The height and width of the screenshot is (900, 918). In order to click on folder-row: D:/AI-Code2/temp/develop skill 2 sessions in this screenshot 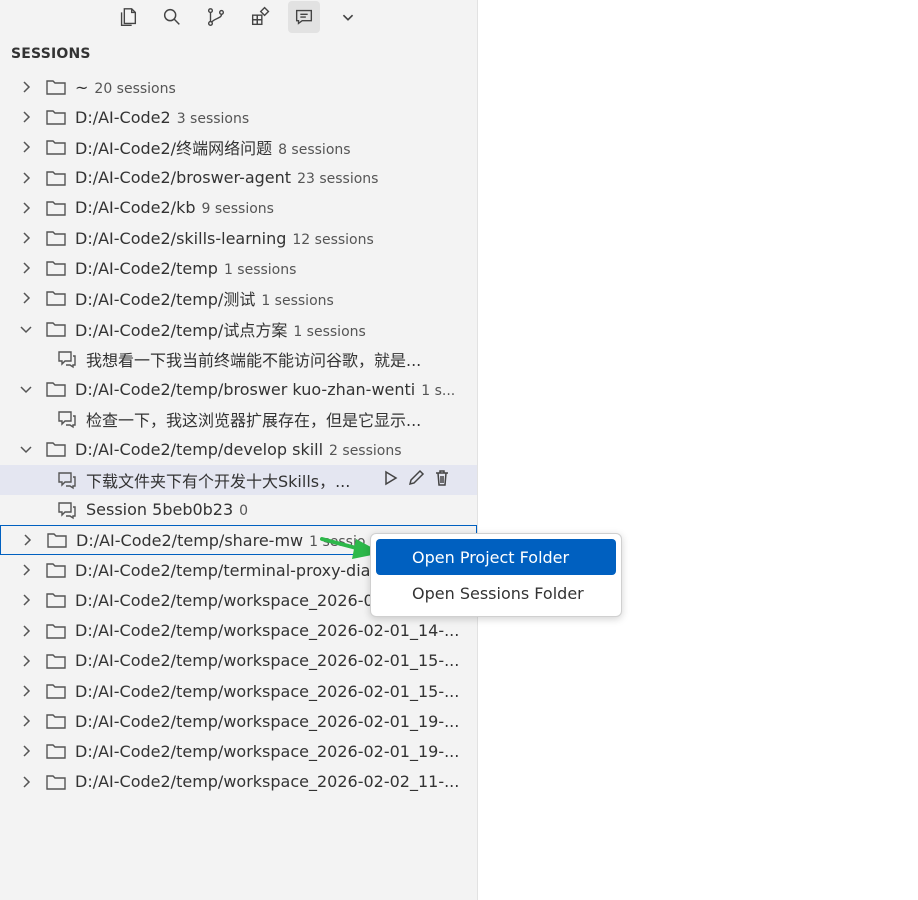, I will do `click(238, 449)`.